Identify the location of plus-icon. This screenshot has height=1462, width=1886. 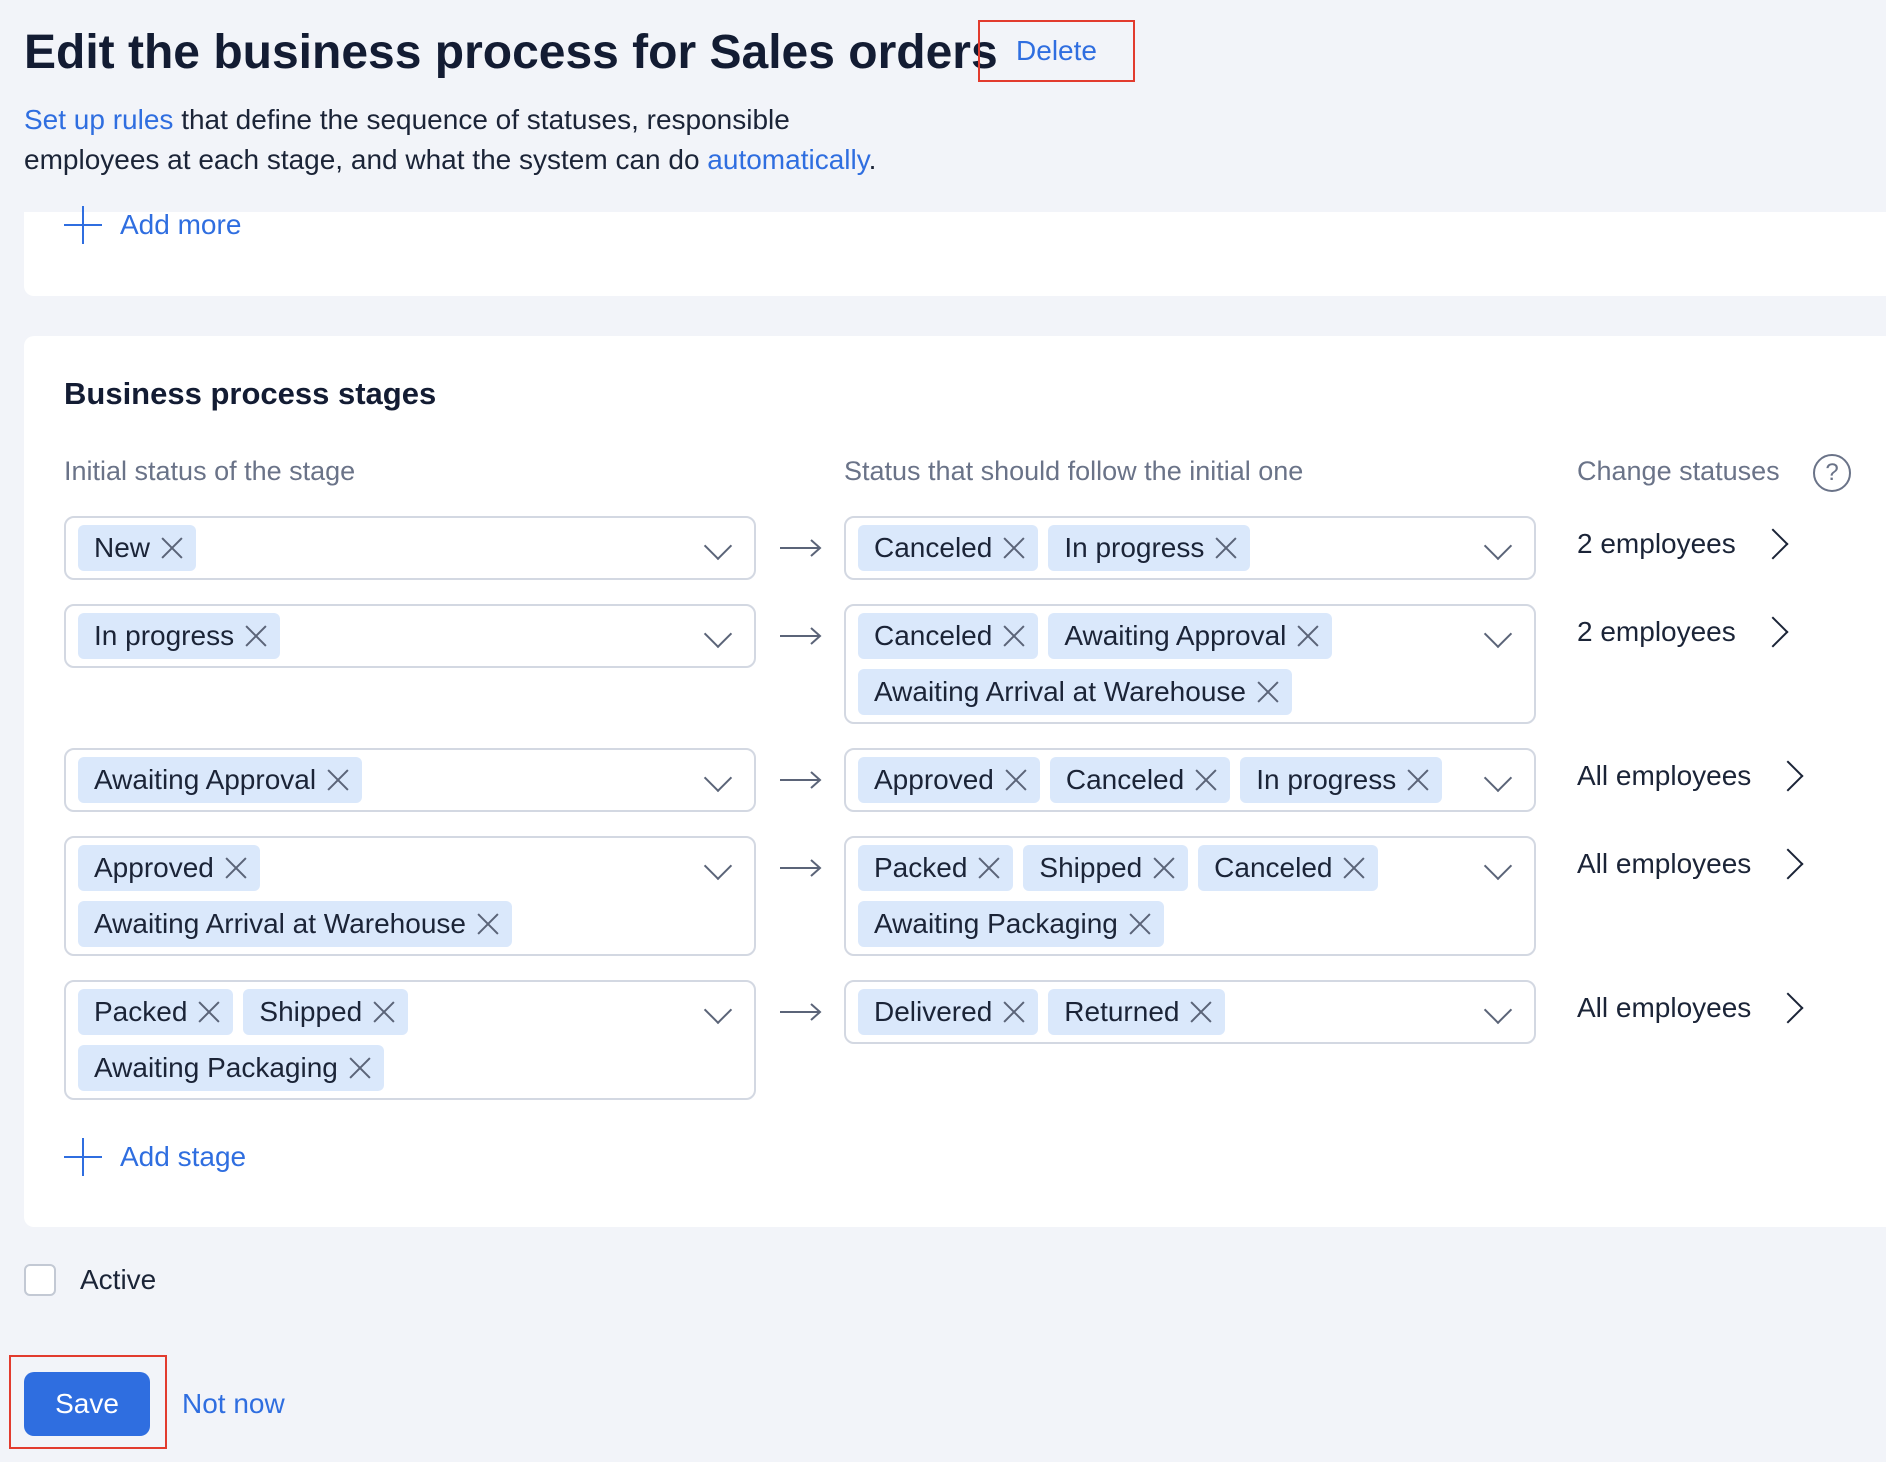
(83, 1157).